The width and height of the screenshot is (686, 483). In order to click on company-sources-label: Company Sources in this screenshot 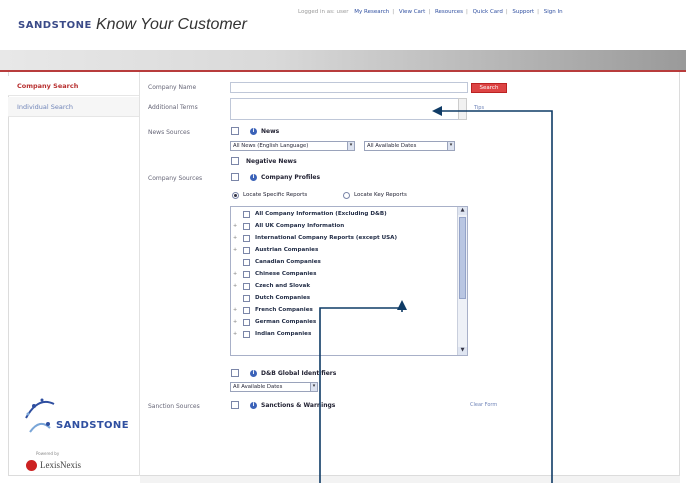, I will do `click(175, 178)`.